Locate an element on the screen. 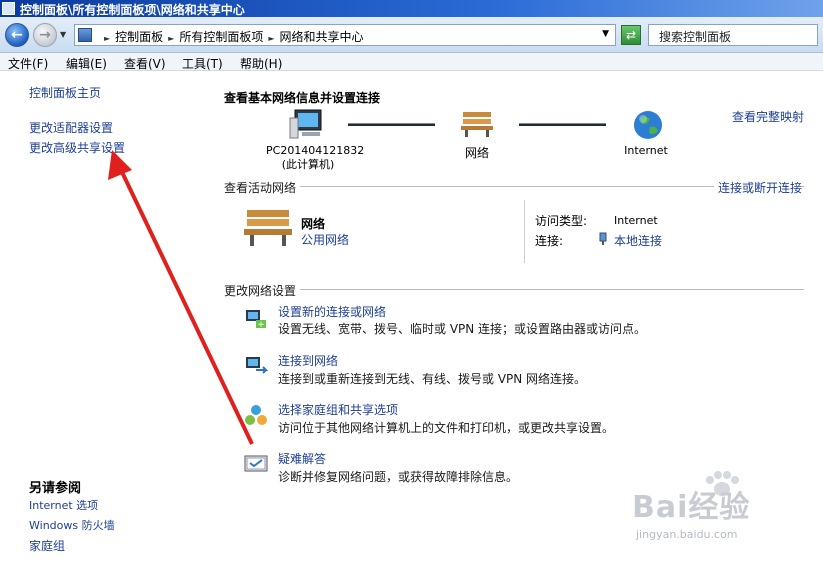 Image resolution: width=823 pixels, height=565 pixels. computer-icon is located at coordinates (305, 124).